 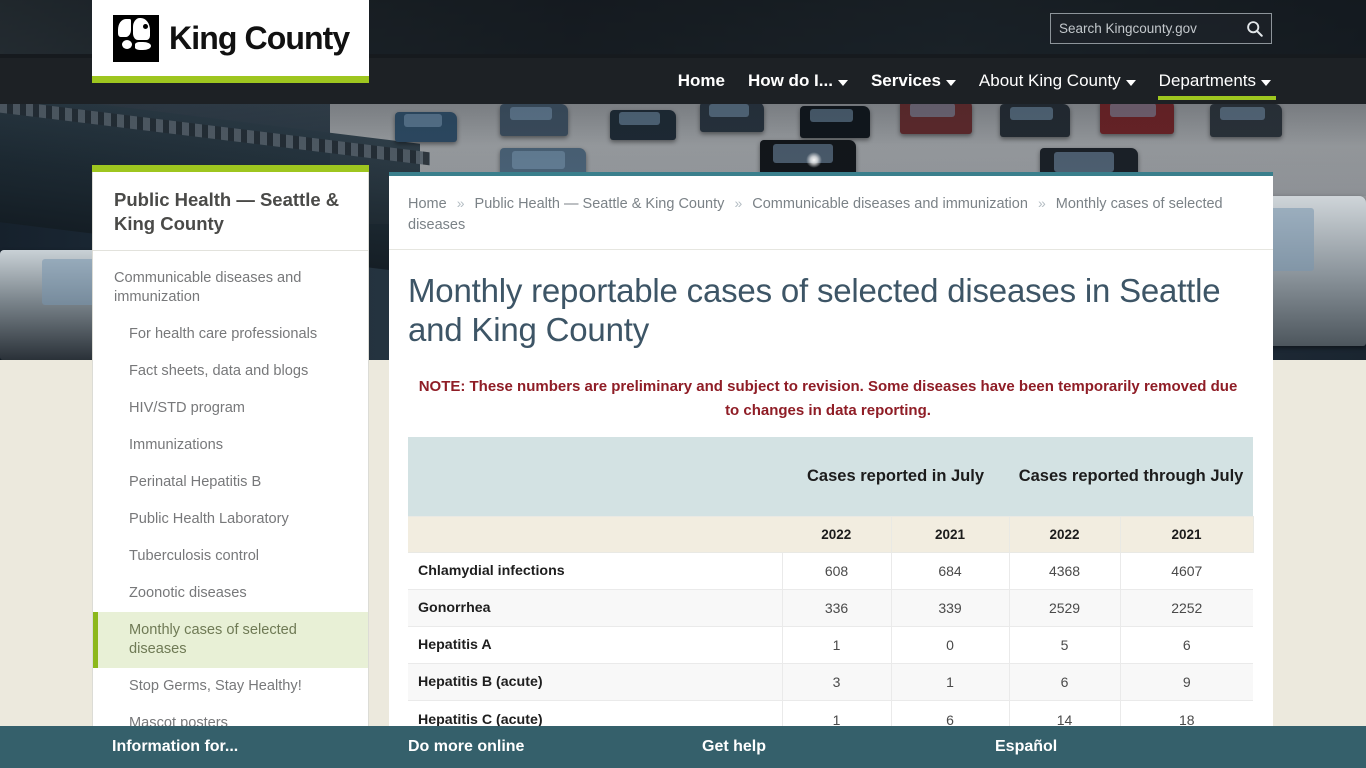 What do you see at coordinates (950, 535) in the screenshot?
I see `year-header-in-july-2021: 2021` at bounding box center [950, 535].